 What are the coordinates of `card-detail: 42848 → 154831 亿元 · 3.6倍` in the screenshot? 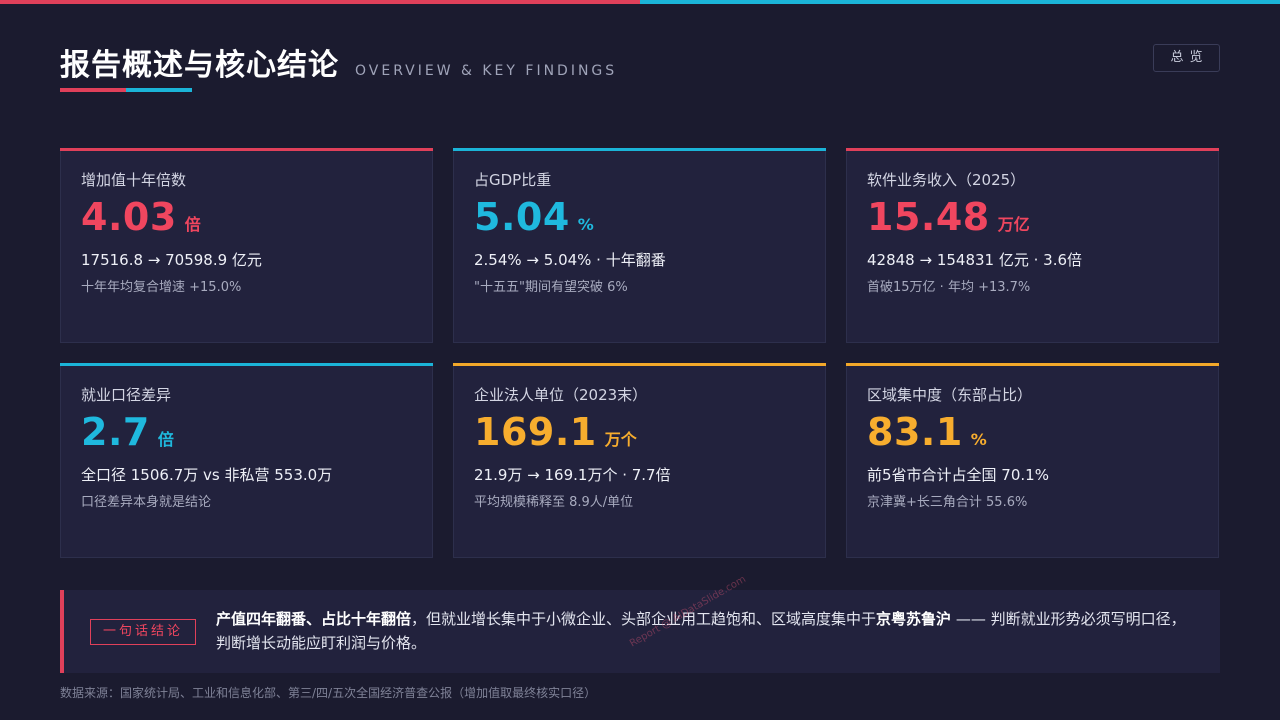 It's located at (975, 260).